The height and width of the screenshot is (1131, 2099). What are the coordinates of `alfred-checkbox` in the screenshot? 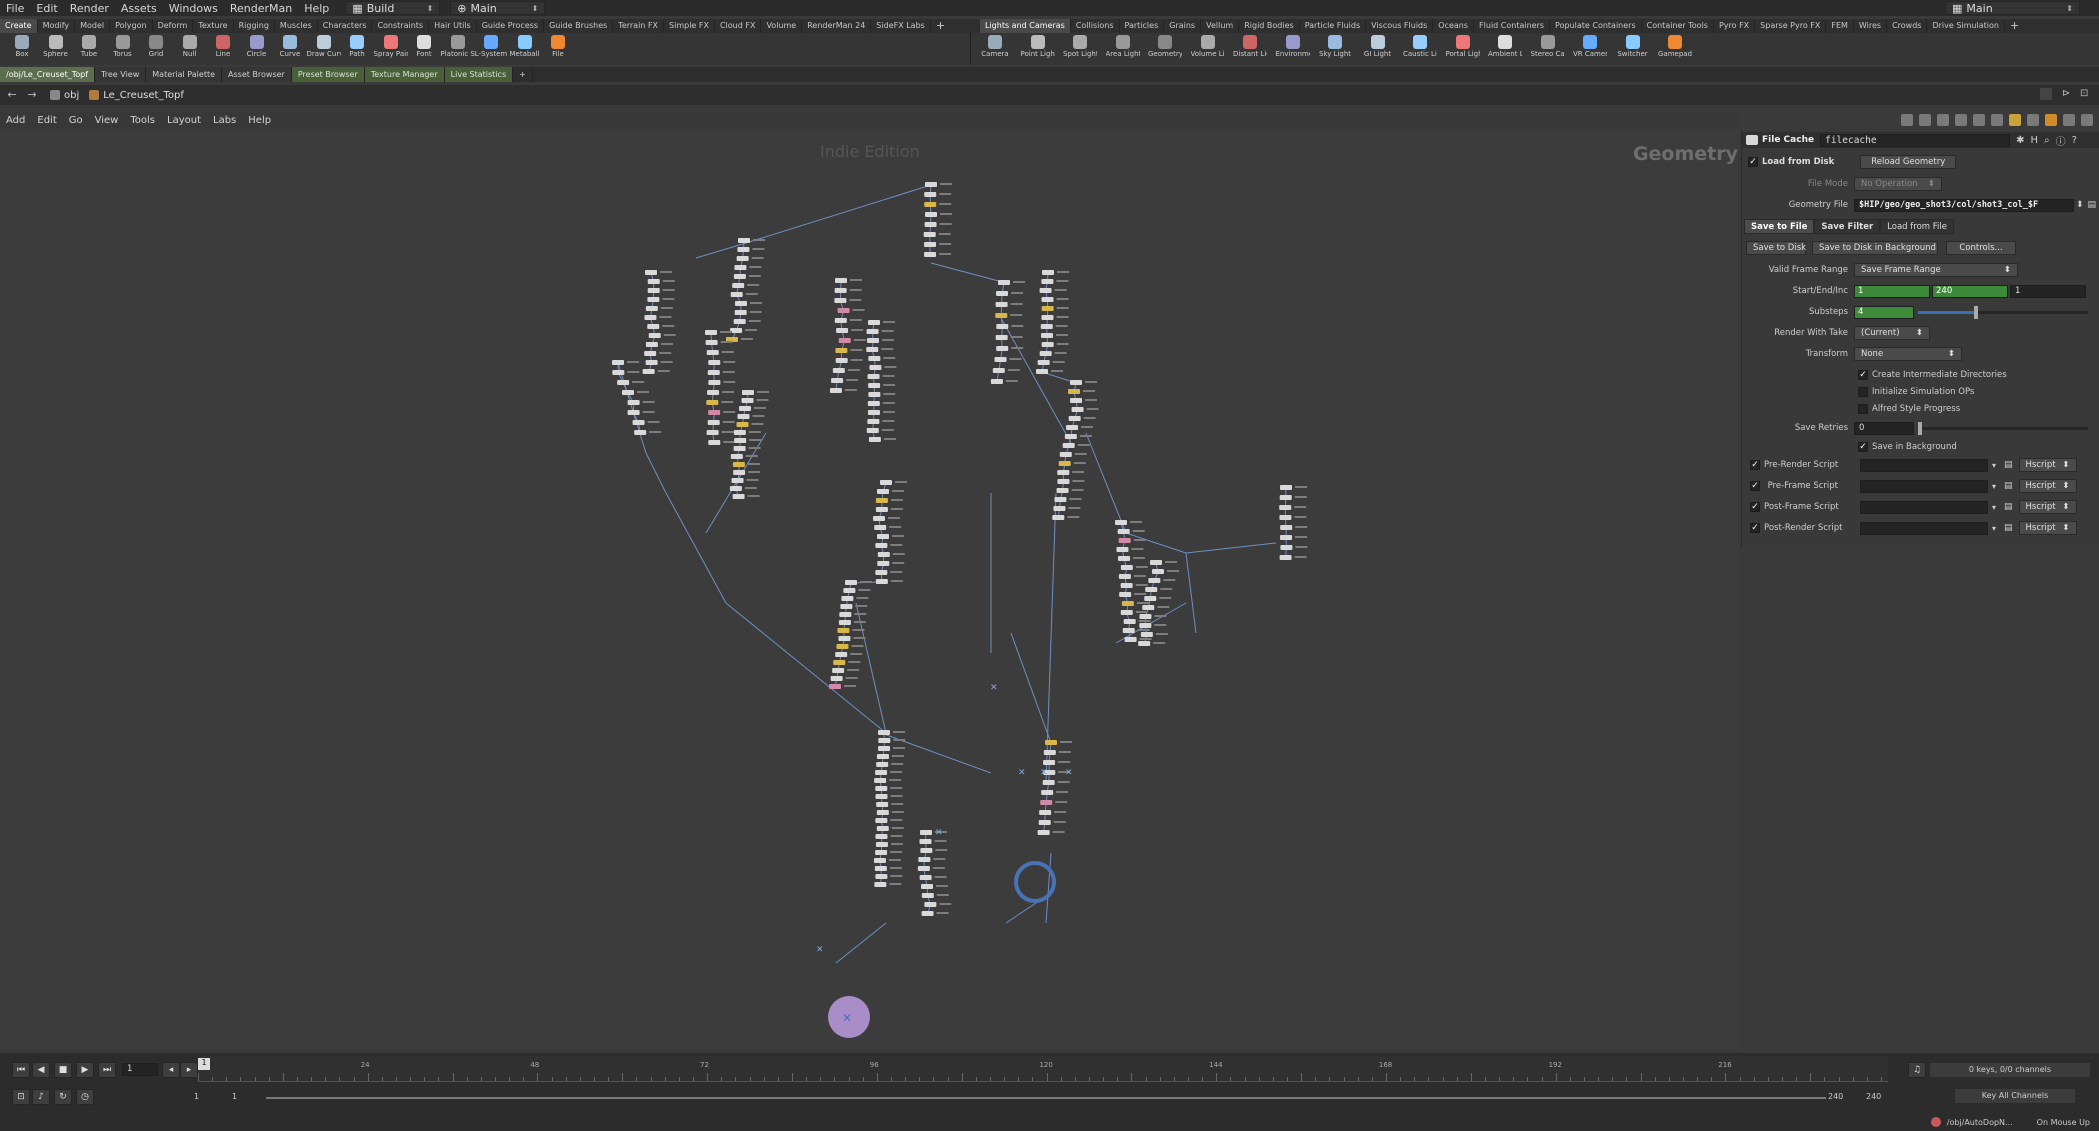 It's located at (1863, 409).